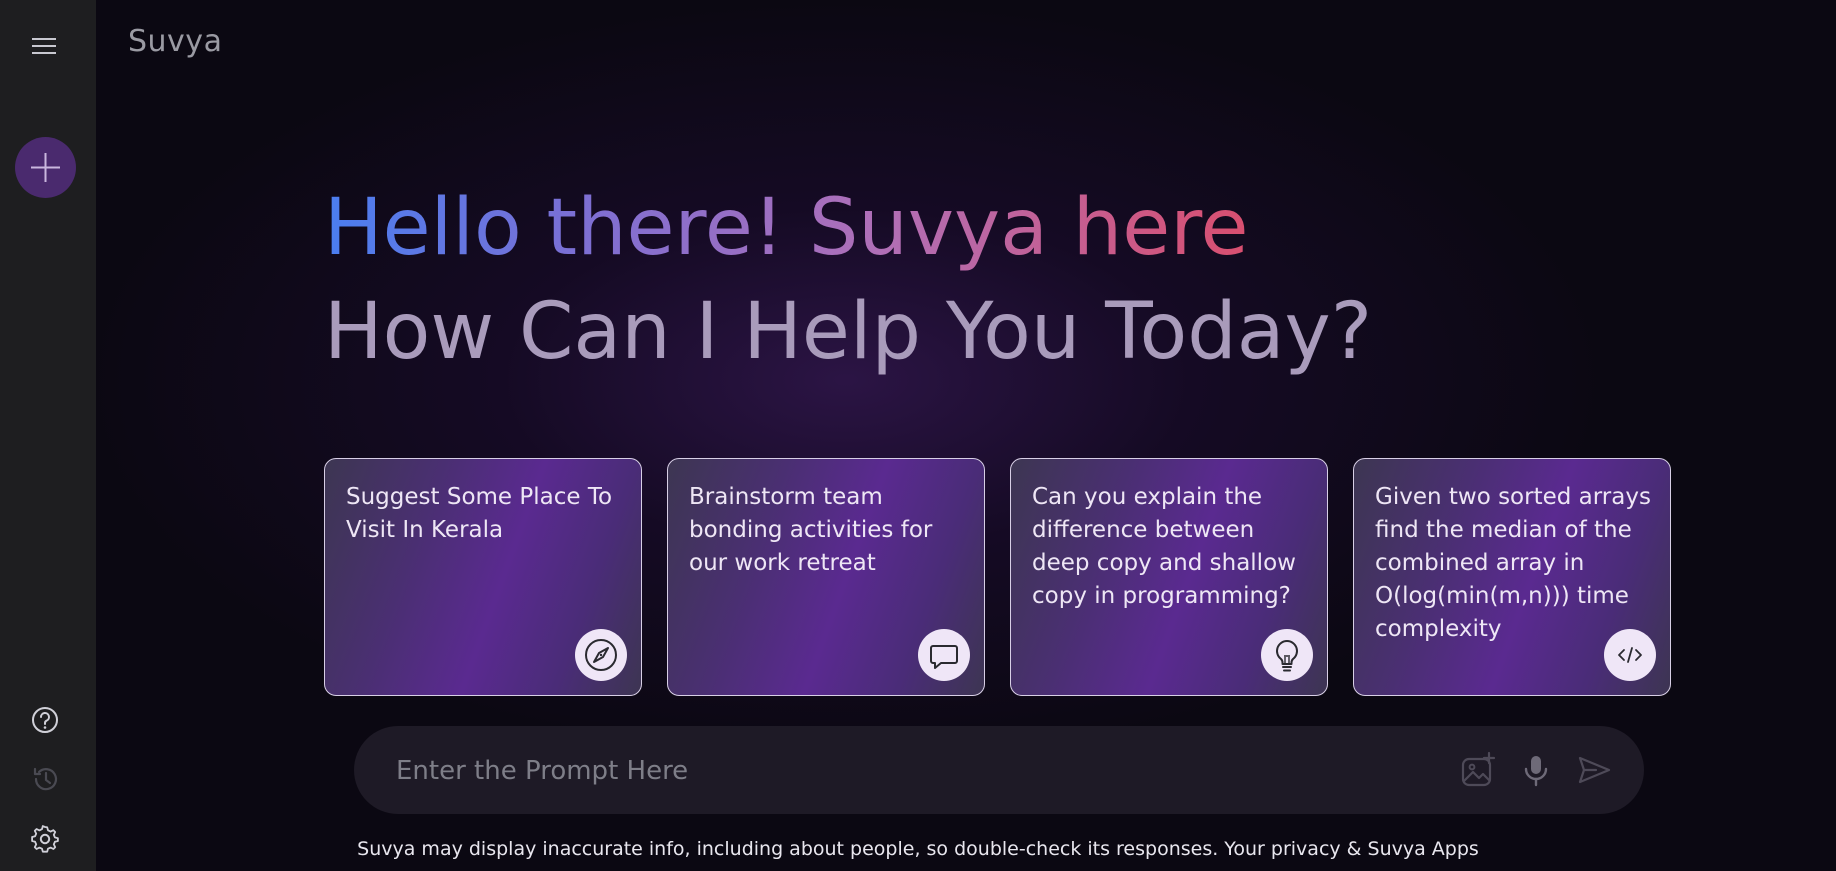  I want to click on image-upload-icon, so click(1478, 770).